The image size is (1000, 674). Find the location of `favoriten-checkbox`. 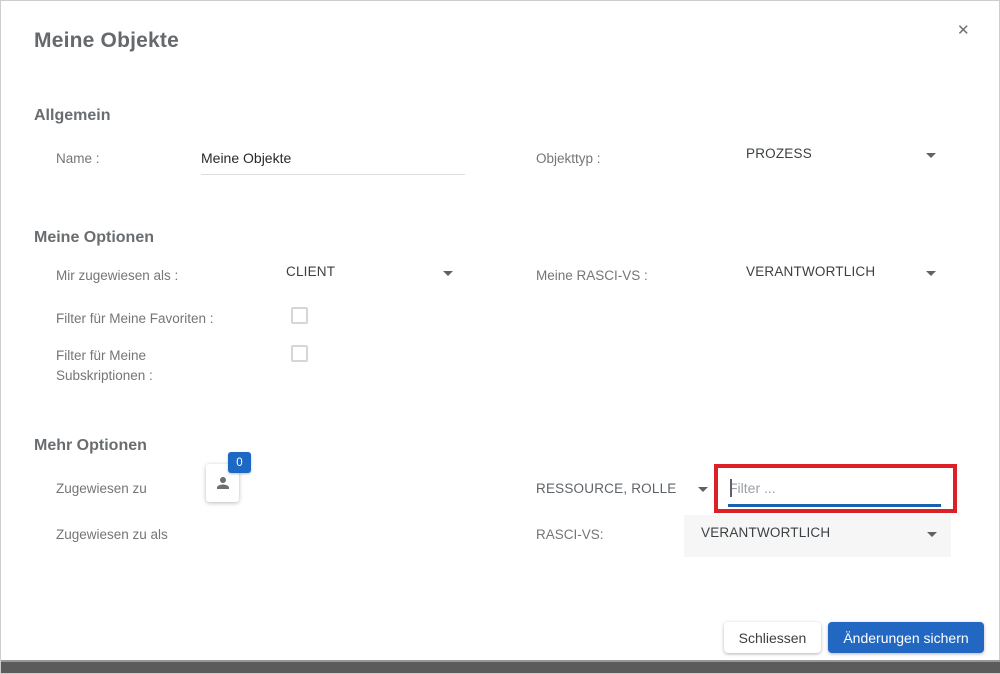

favoriten-checkbox is located at coordinates (299, 315).